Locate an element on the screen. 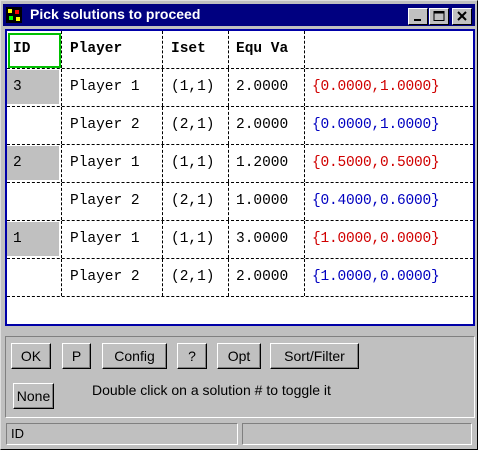 This screenshot has width=478, height=450. table-row: 2 Player 1 (1,1) 1.2000 {0.5000,0.5000} is located at coordinates (240, 164).